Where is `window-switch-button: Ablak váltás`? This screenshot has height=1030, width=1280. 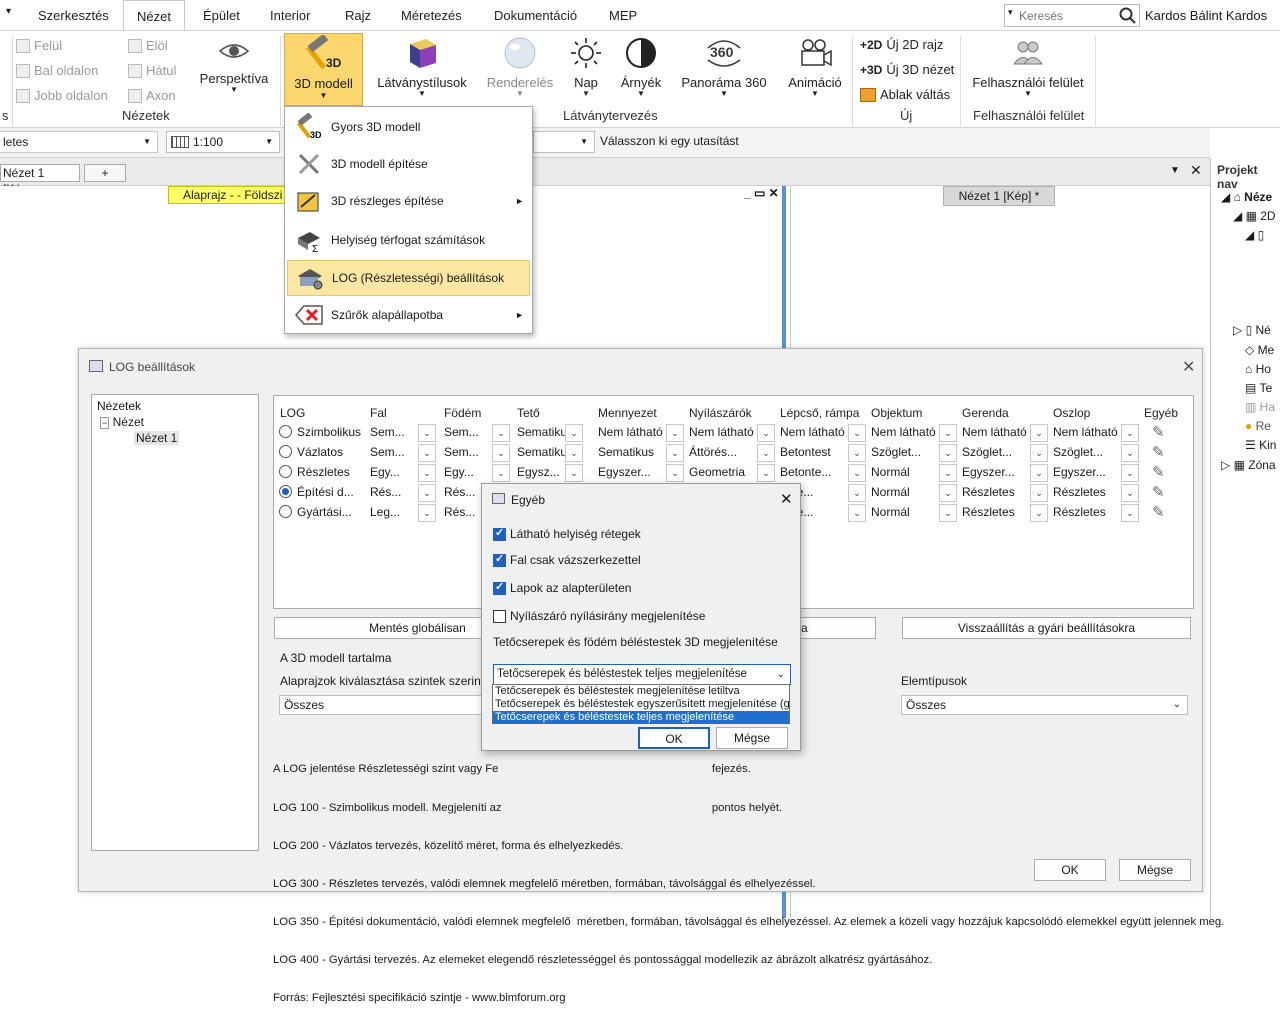
window-switch-button: Ablak váltás is located at coordinates (905, 94).